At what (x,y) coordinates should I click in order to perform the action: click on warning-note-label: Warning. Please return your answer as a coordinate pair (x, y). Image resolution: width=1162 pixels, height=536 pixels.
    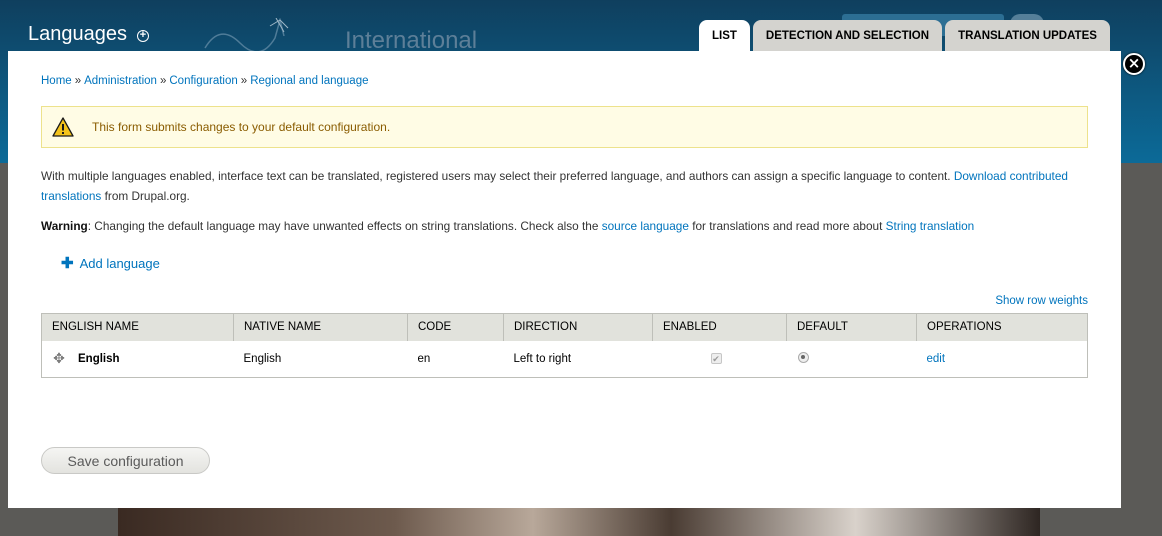
    Looking at the image, I should click on (64, 226).